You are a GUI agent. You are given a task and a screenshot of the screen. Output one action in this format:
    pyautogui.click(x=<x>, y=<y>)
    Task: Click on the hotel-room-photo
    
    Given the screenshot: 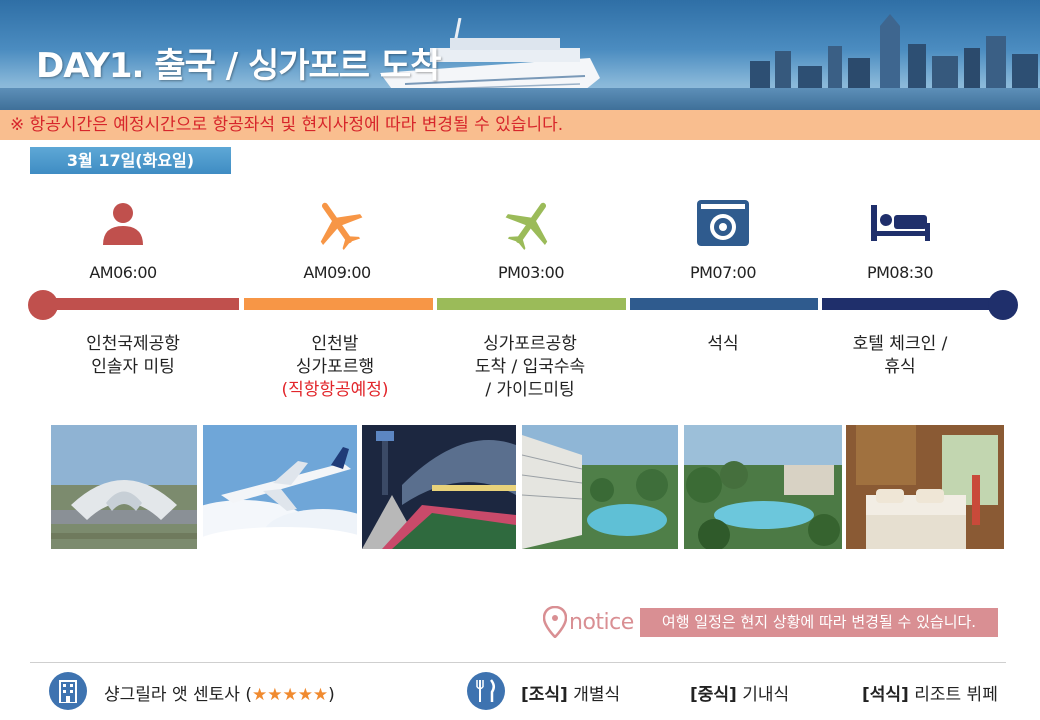 What is the action you would take?
    pyautogui.click(x=925, y=487)
    